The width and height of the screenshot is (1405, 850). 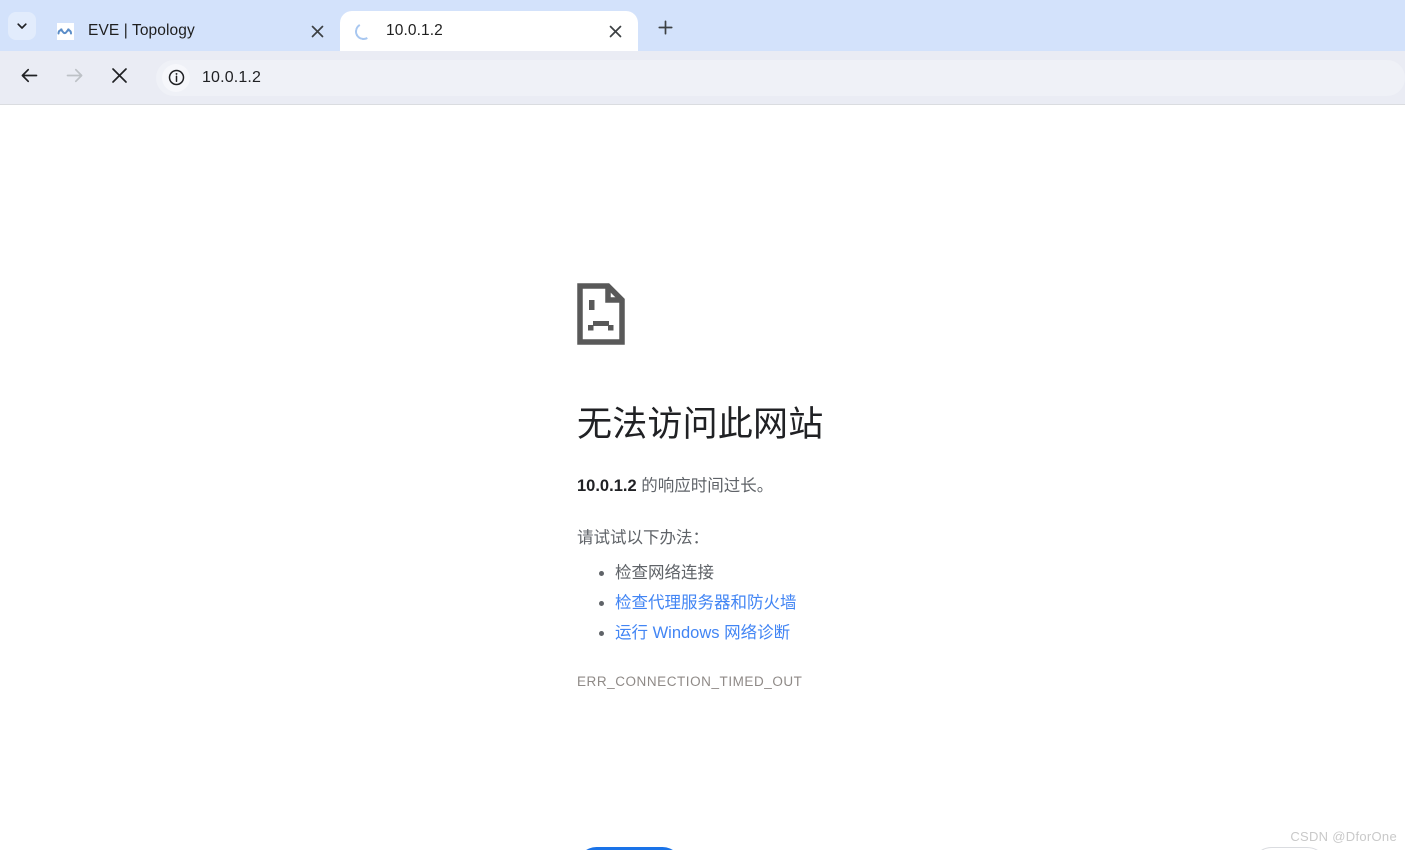 I want to click on error-host: 10.0.1.2, so click(x=607, y=485).